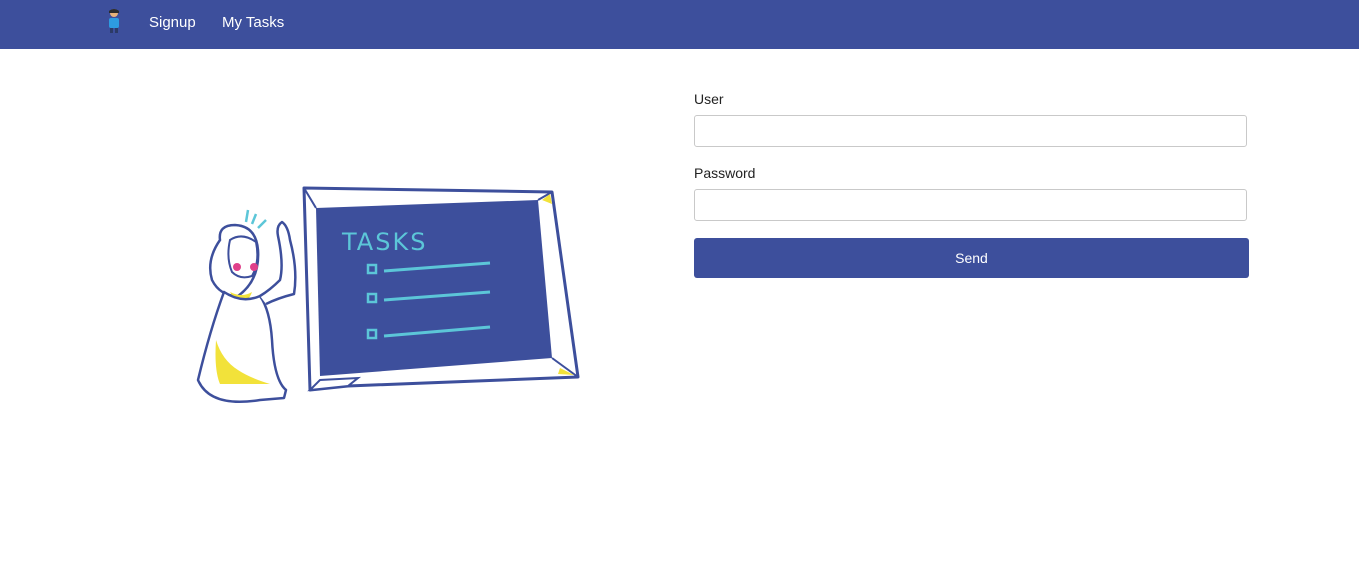 The image size is (1359, 576). I want to click on send-button: Send, so click(971, 258).